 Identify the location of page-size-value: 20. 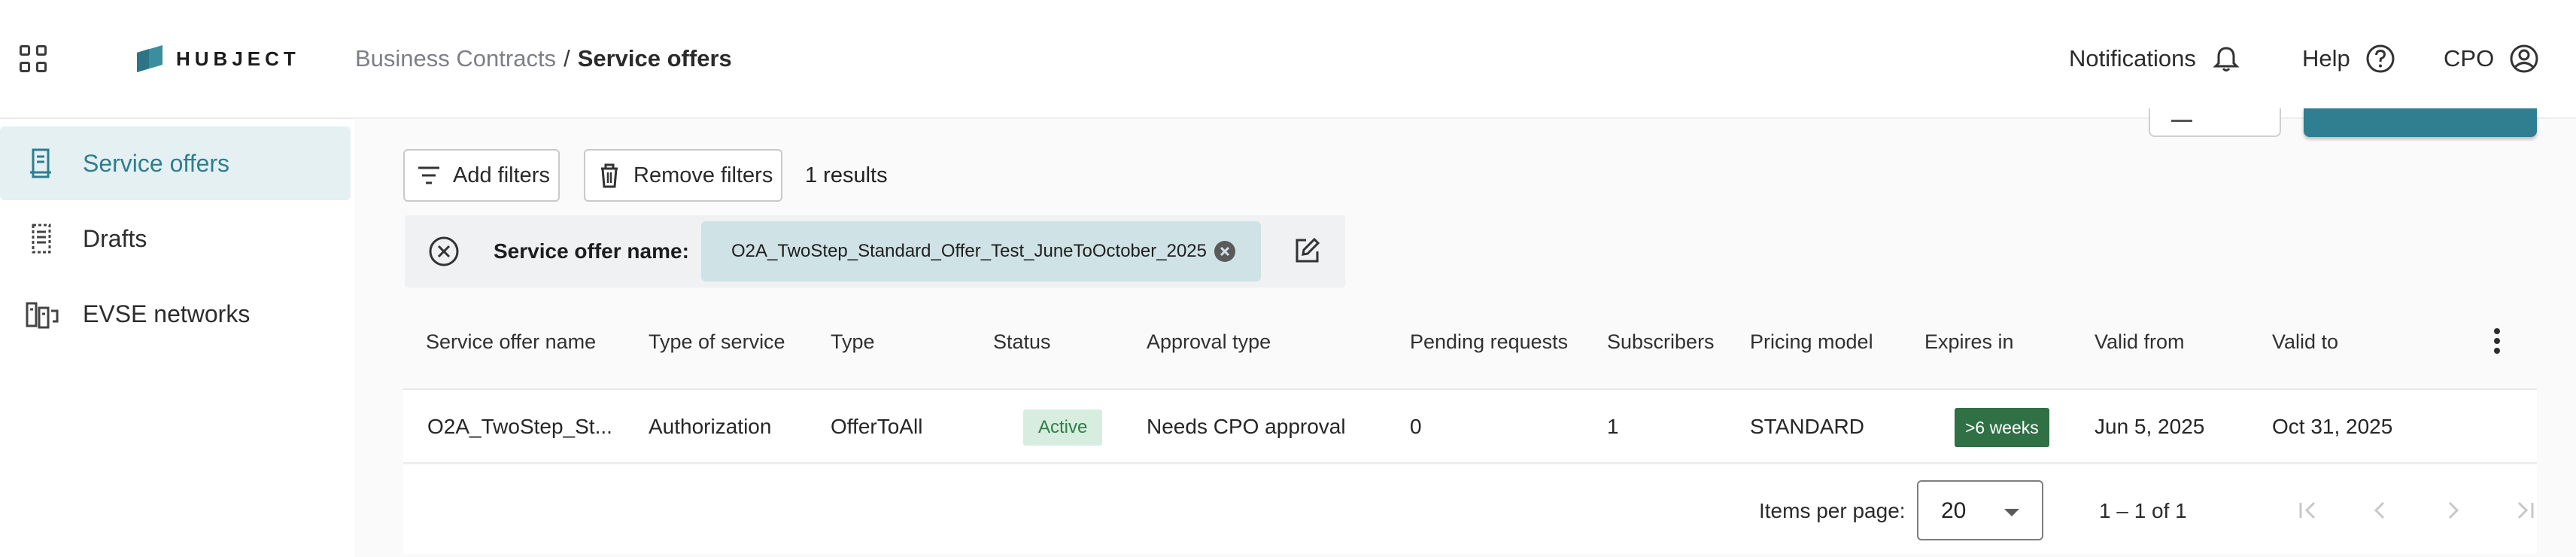
(1954, 510).